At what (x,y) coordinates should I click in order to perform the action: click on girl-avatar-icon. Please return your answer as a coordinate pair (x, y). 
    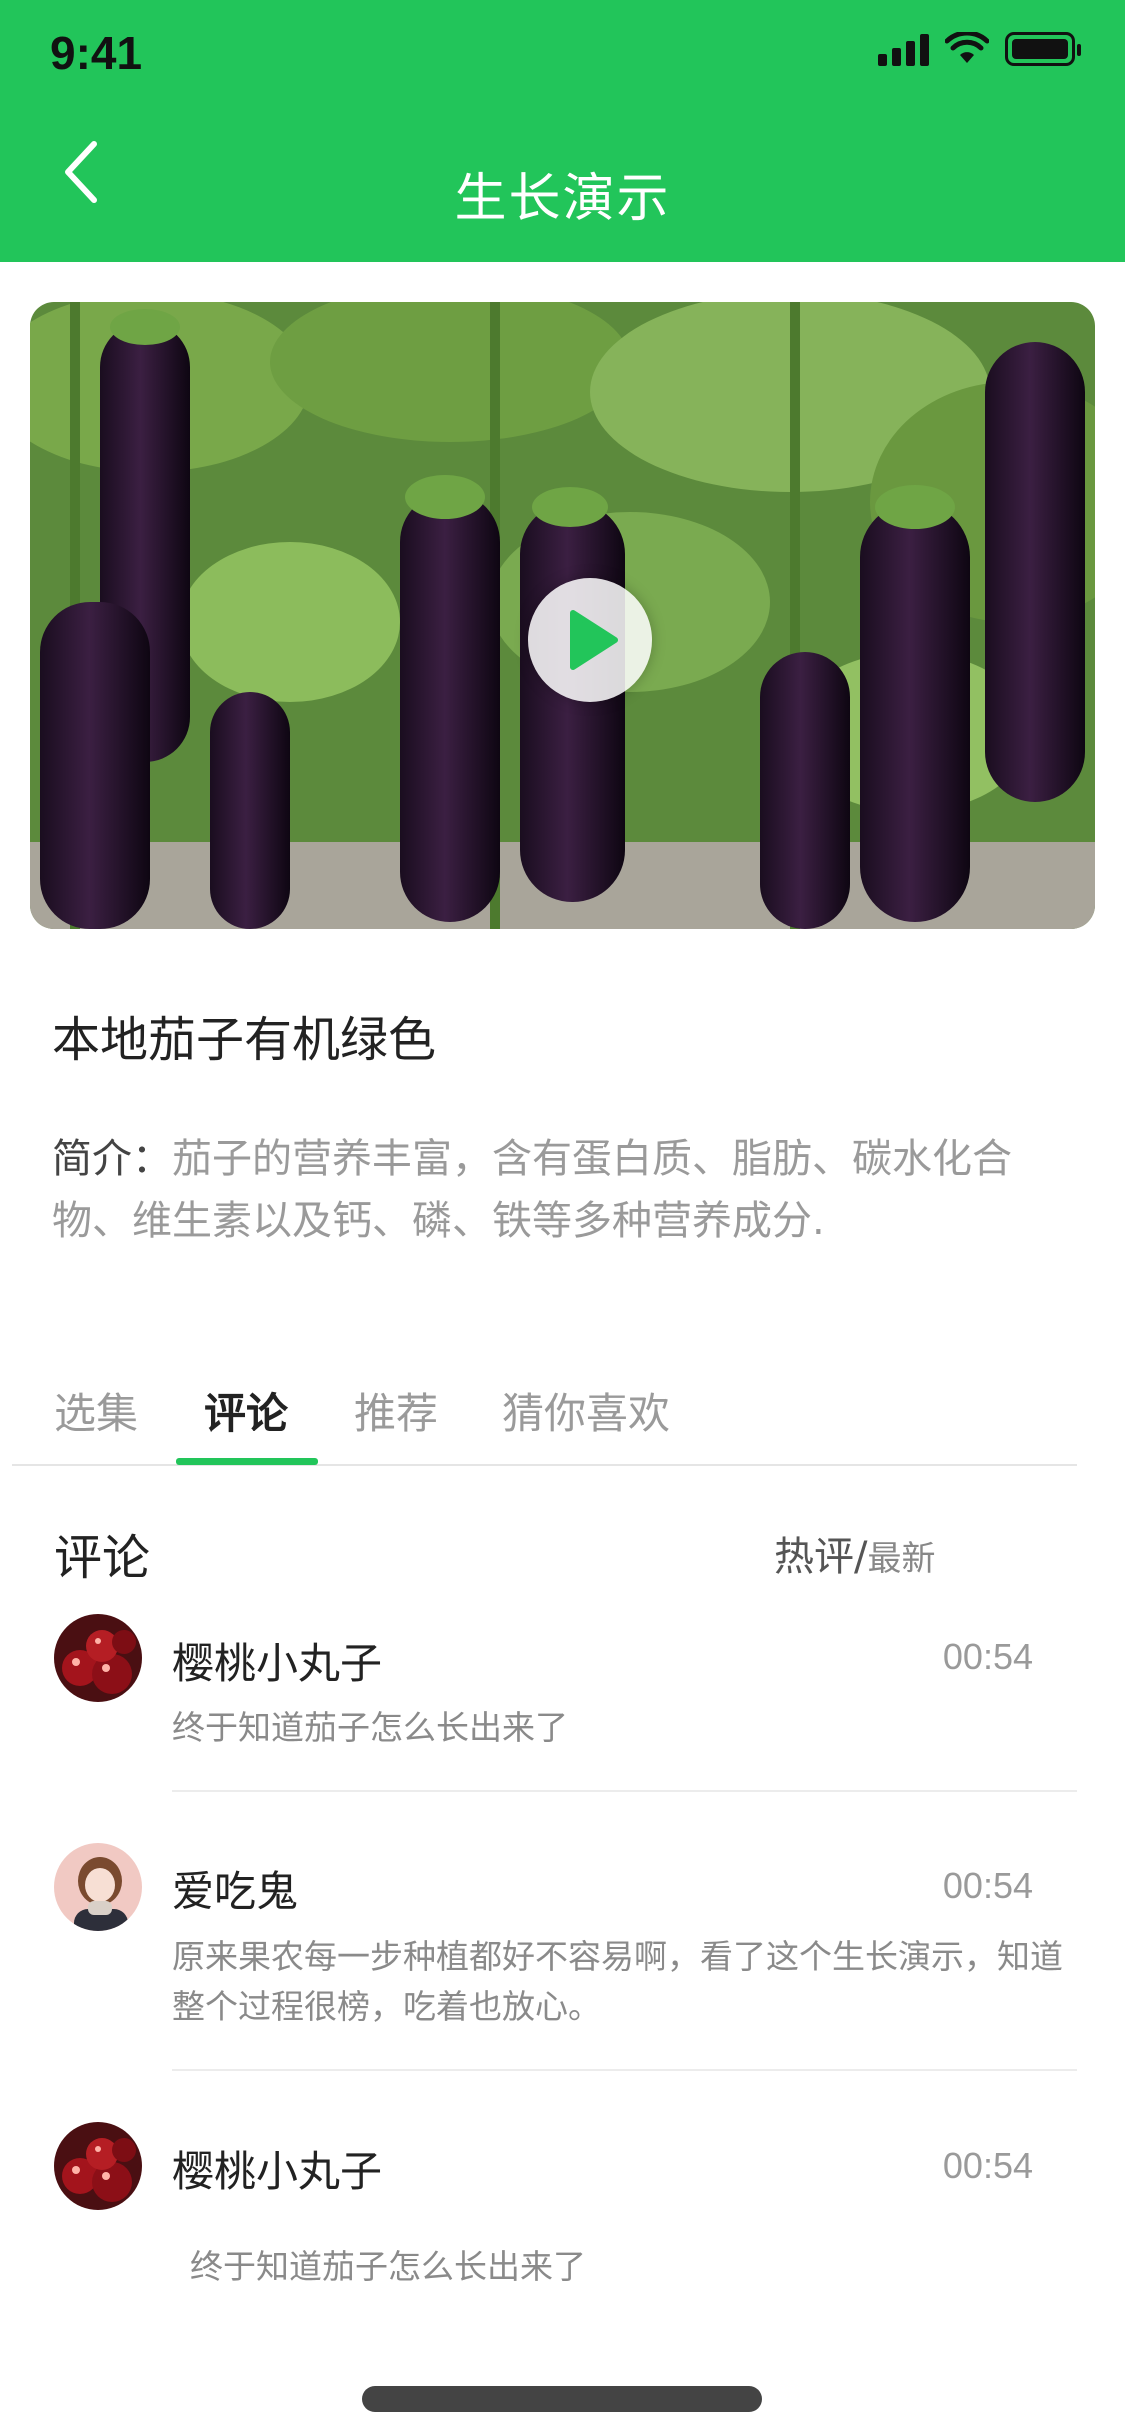
    Looking at the image, I should click on (98, 1887).